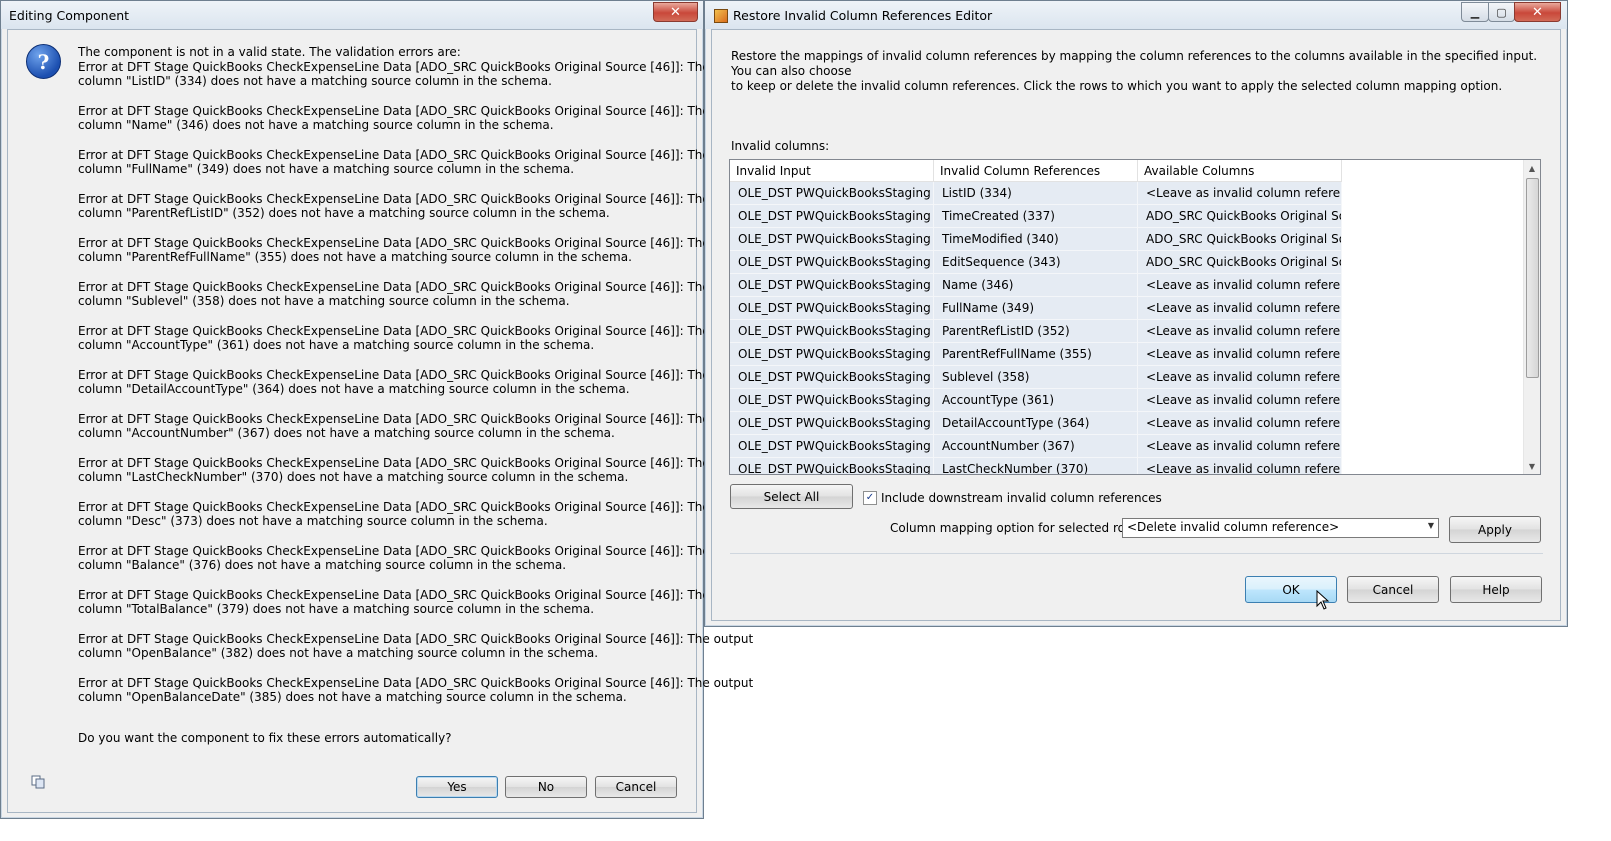 This screenshot has height=841, width=1611. What do you see at coordinates (38, 782) in the screenshot?
I see `copy-icon` at bounding box center [38, 782].